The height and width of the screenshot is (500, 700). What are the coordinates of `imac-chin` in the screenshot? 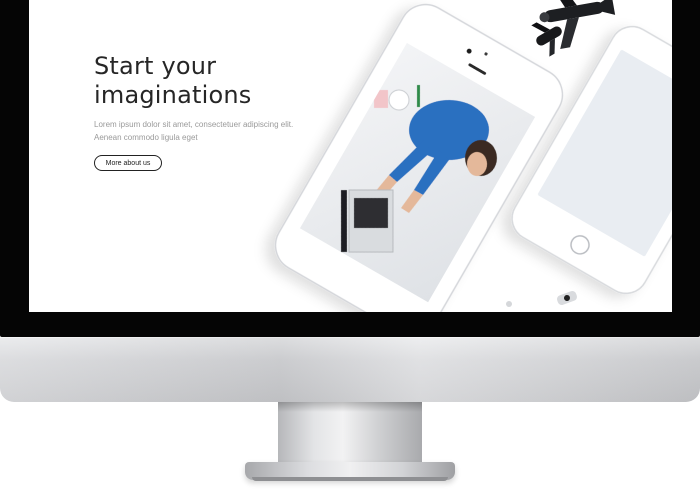 It's located at (350, 369).